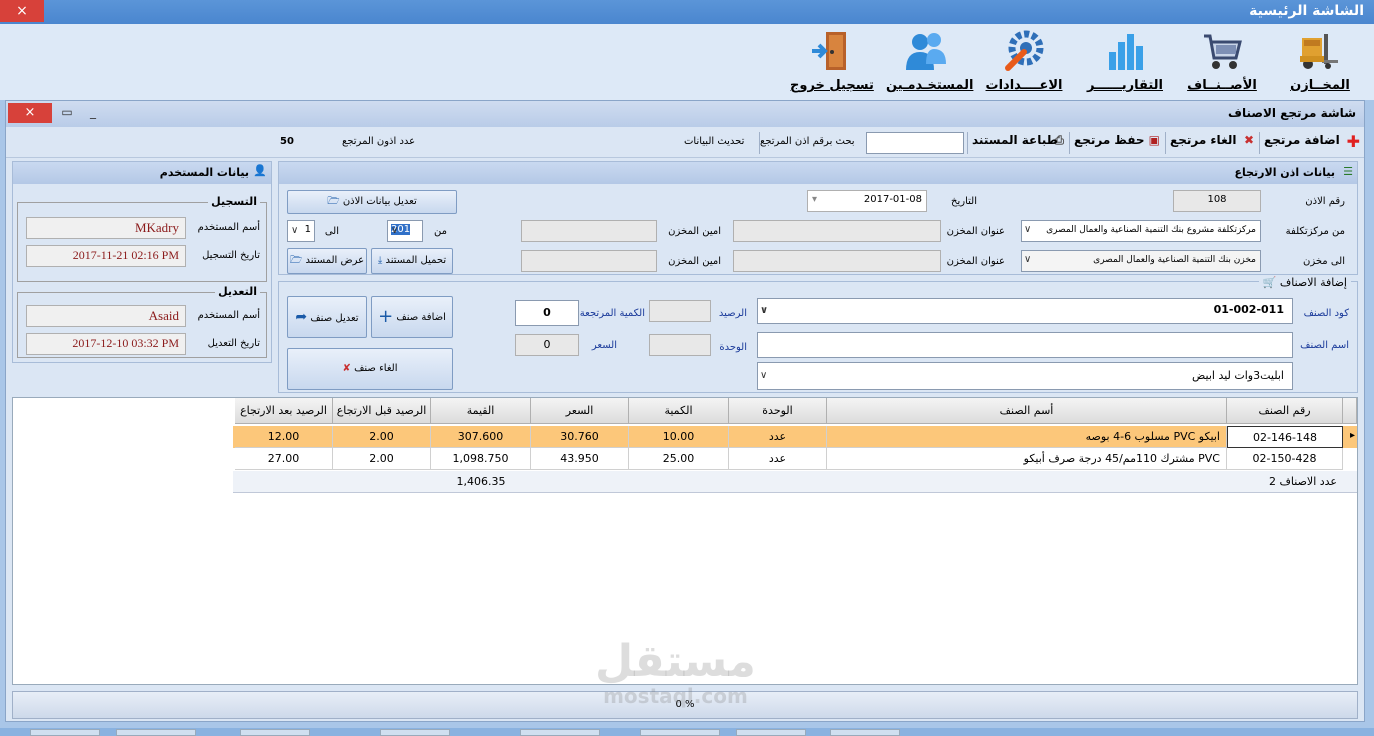  I want to click on store-address-field, so click(837, 231).